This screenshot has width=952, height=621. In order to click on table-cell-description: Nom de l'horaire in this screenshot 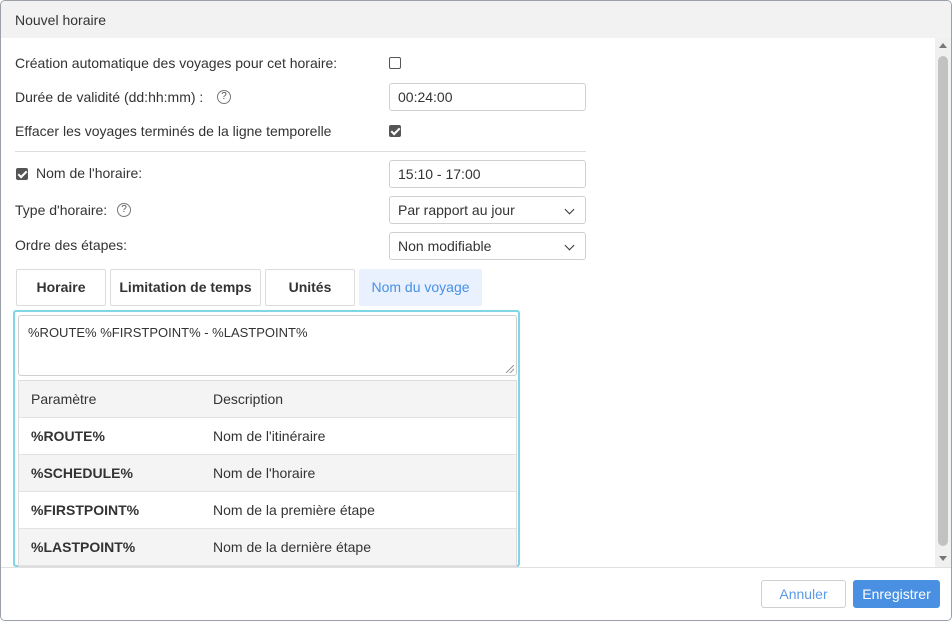, I will do `click(264, 473)`.